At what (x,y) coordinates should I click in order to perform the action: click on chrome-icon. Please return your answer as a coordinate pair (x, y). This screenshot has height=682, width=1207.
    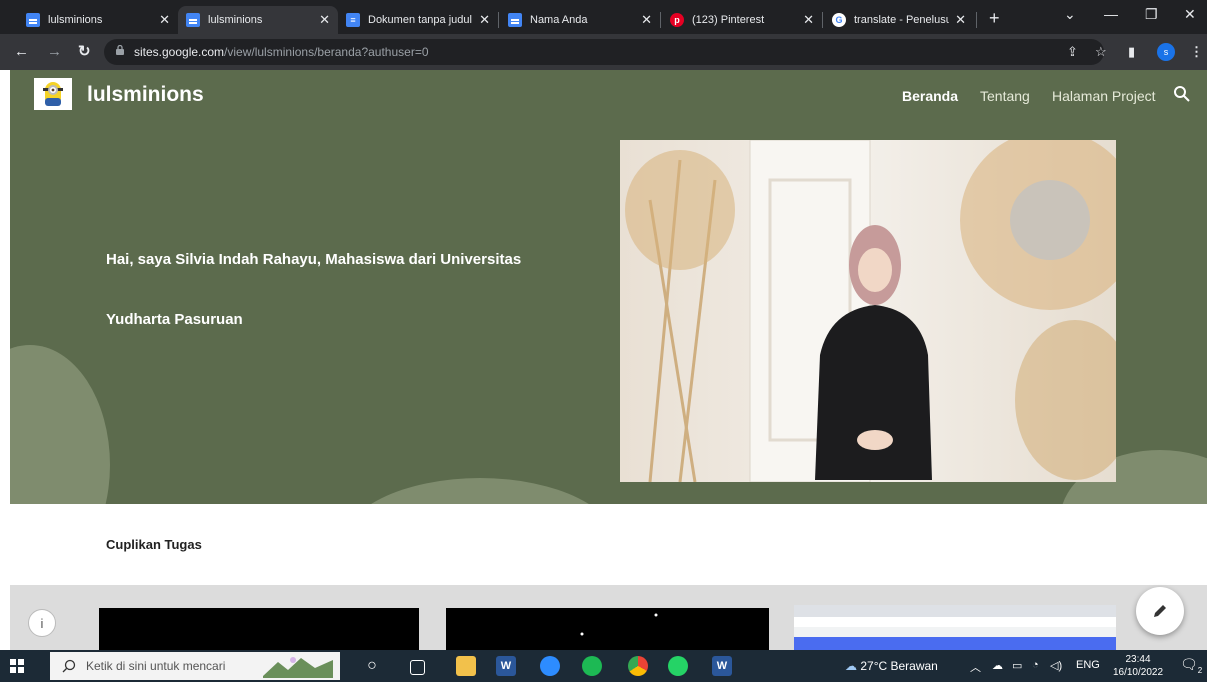
    Looking at the image, I should click on (638, 666).